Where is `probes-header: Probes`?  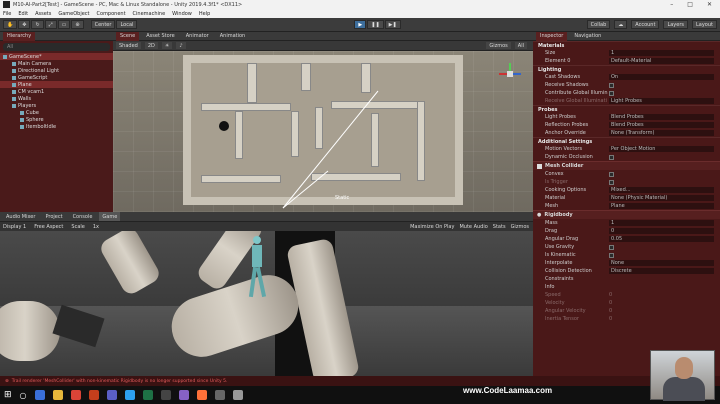 probes-header: Probes is located at coordinates (626, 109).